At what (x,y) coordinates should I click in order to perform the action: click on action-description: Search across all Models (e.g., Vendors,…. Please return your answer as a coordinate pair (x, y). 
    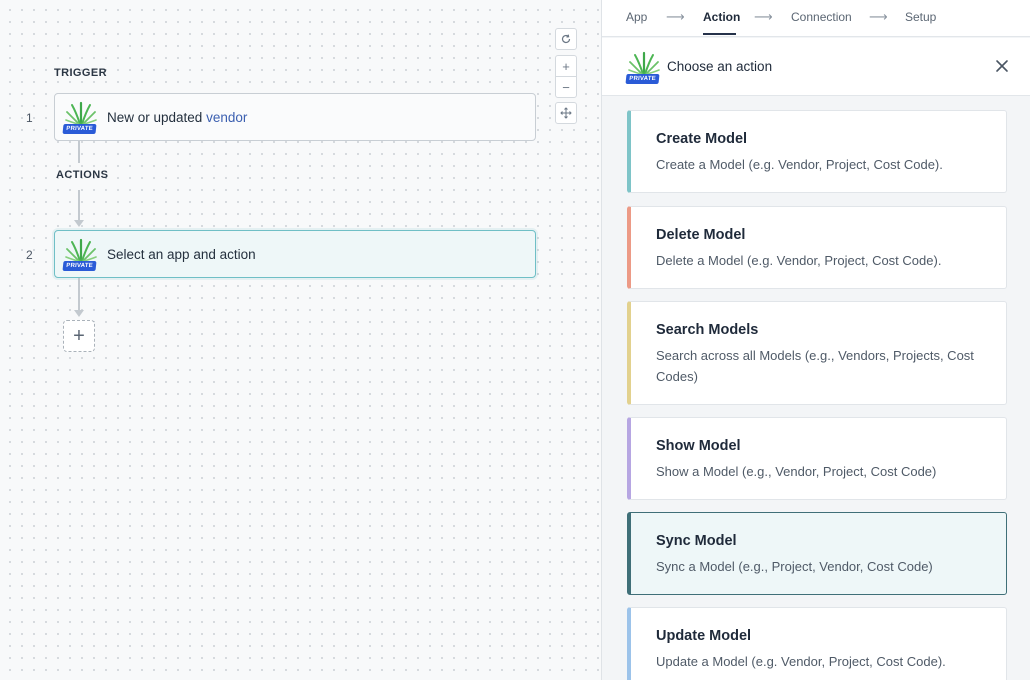
    Looking at the image, I should click on (815, 366).